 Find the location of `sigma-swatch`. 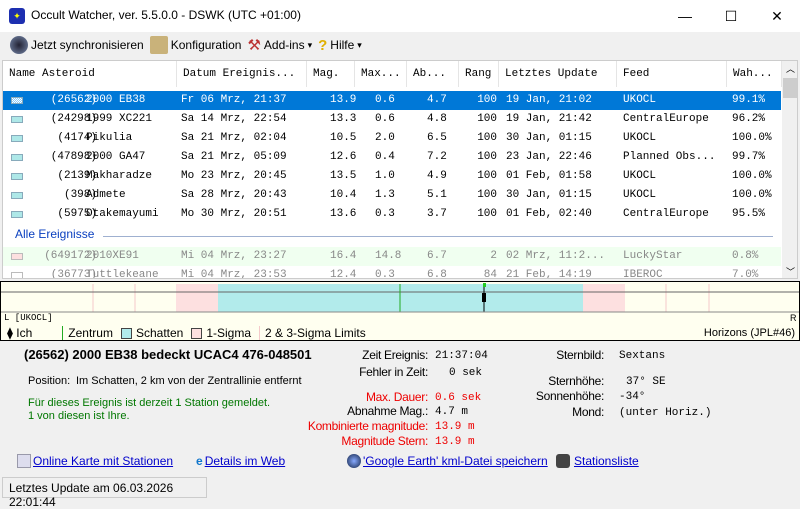

sigma-swatch is located at coordinates (197, 333).